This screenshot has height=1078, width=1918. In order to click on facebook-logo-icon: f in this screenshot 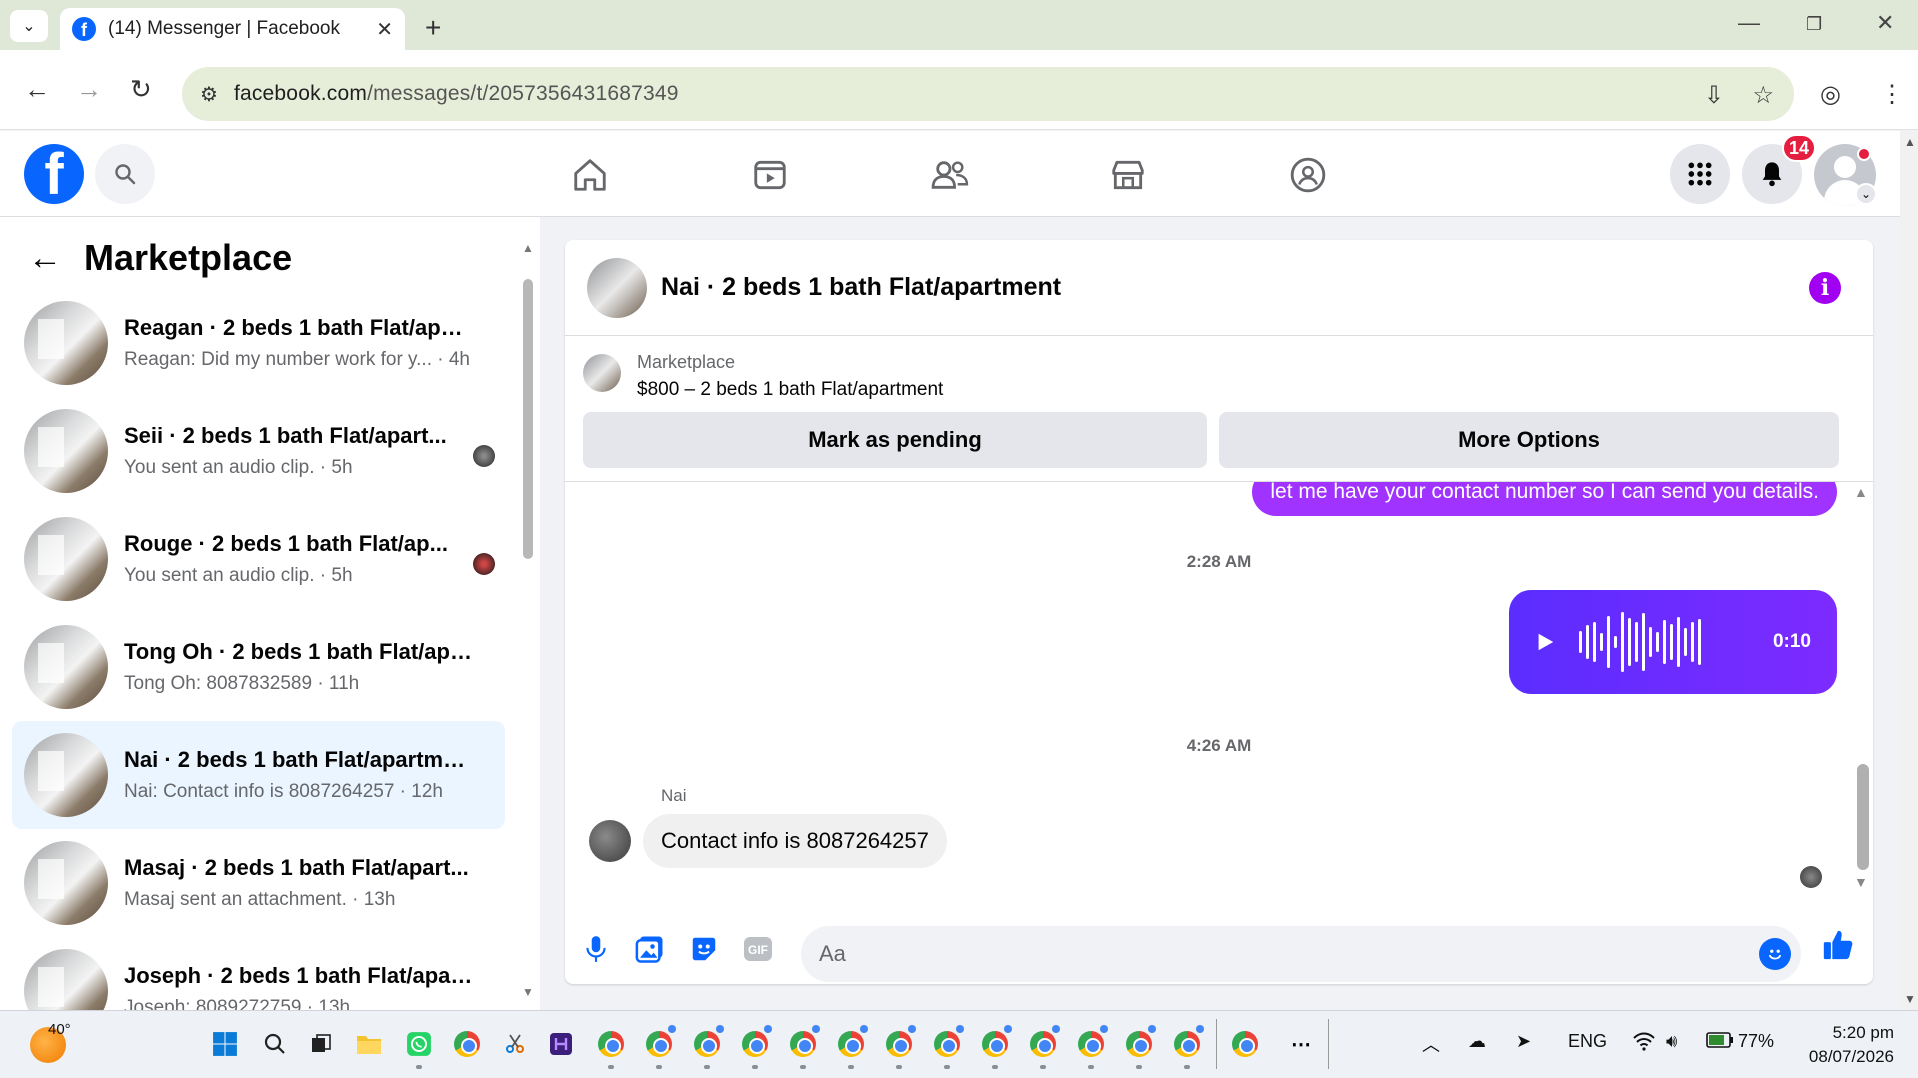, I will do `click(54, 174)`.